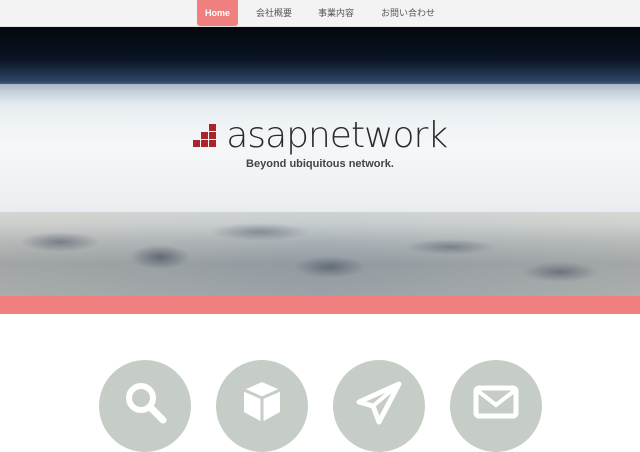 This screenshot has width=640, height=452. What do you see at coordinates (496, 402) in the screenshot?
I see `mail-icon` at bounding box center [496, 402].